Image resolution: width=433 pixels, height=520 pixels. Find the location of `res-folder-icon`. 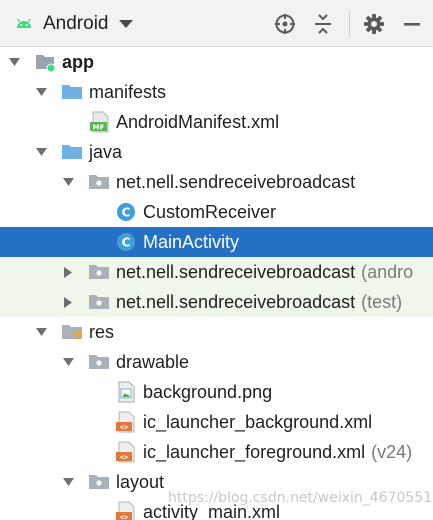

res-folder-icon is located at coordinates (72, 332).